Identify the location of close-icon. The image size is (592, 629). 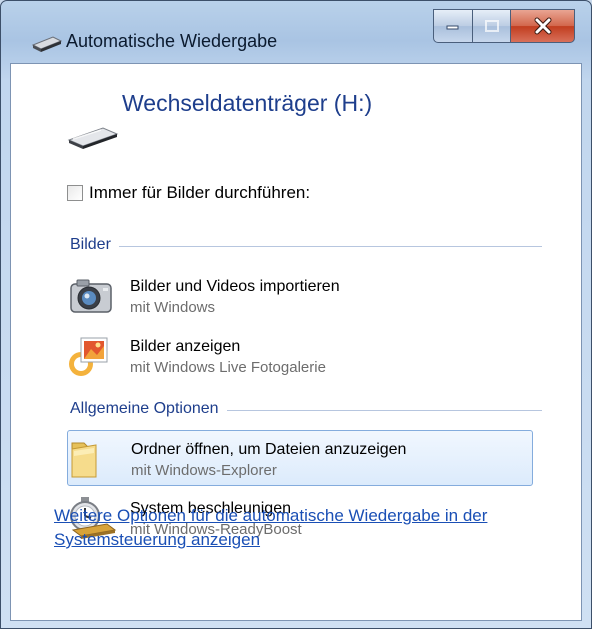
(542, 26).